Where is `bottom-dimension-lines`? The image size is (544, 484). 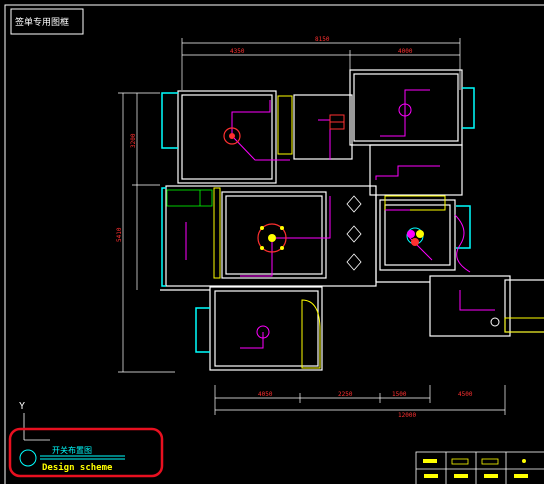
bottom-dimension-lines is located at coordinates (360, 400).